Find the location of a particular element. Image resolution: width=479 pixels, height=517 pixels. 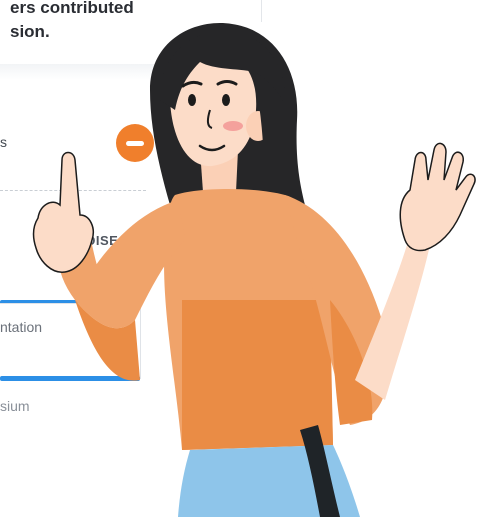

cheek-blush is located at coordinates (233, 126).